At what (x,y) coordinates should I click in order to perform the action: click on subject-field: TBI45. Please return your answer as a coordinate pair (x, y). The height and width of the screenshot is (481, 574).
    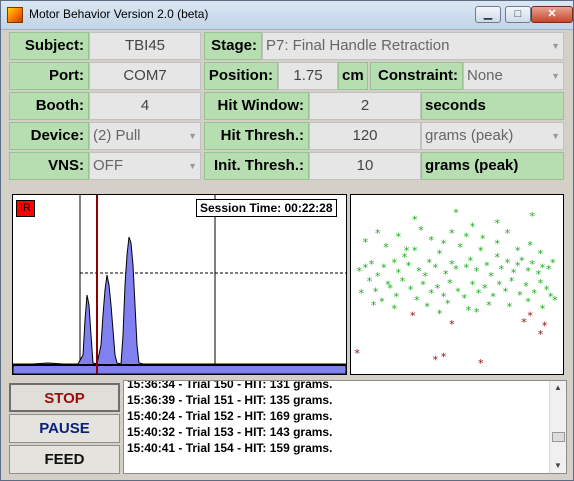
    Looking at the image, I should click on (145, 46).